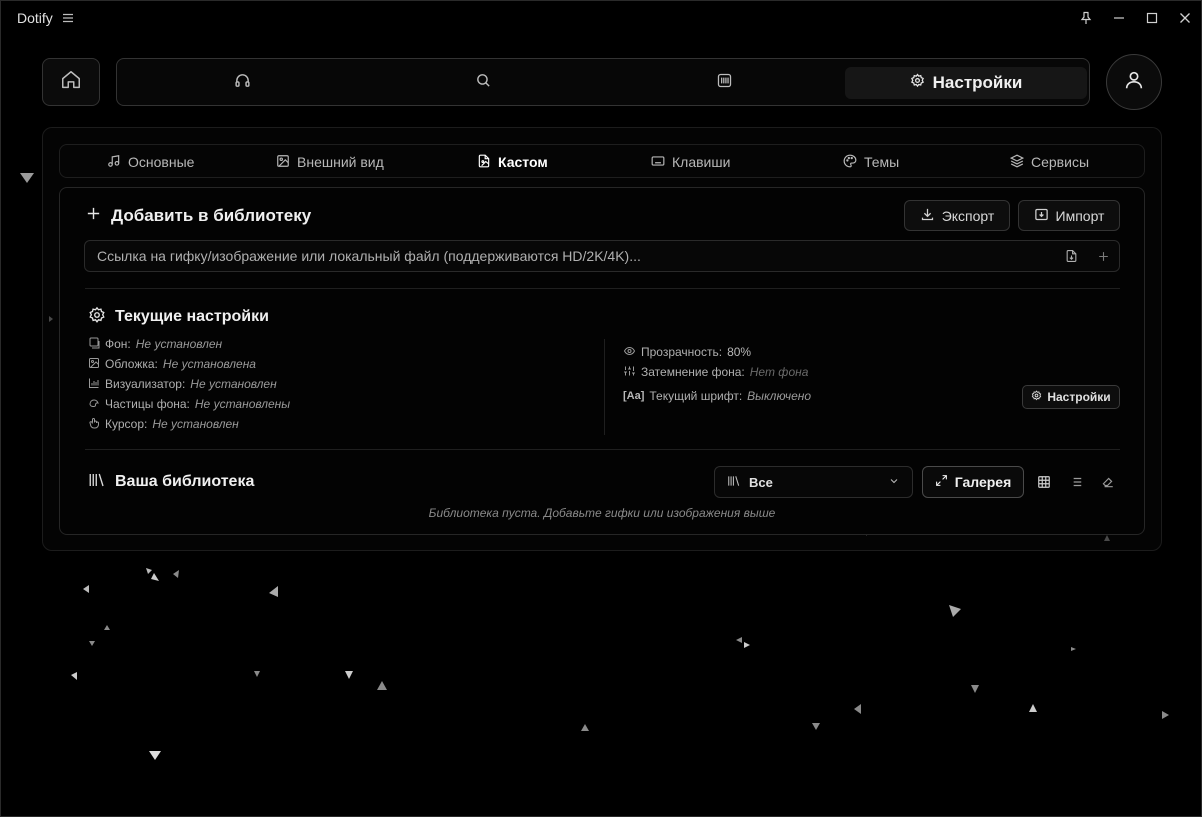 This screenshot has width=1202, height=817. Describe the element at coordinates (145, 384) in the screenshot. I see `setting-label: Визуализатор:` at that location.